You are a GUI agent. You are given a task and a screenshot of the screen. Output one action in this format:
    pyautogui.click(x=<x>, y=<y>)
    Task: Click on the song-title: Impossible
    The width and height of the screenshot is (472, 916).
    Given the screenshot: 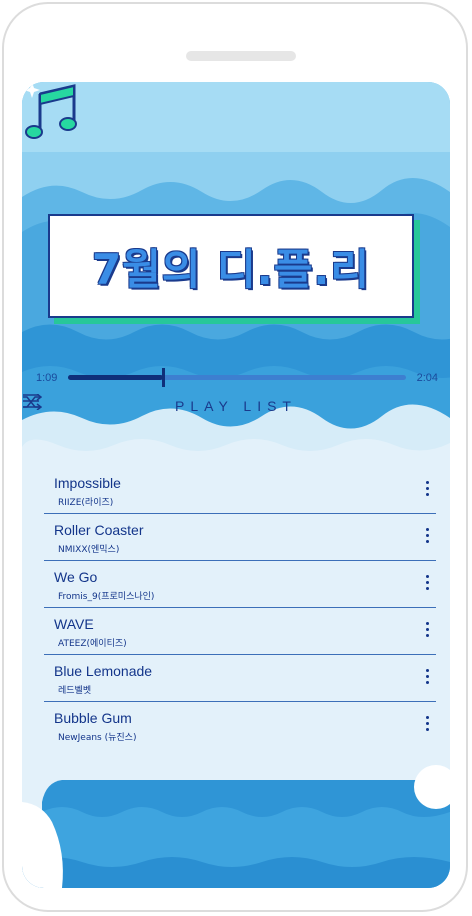 What is the action you would take?
    pyautogui.click(x=87, y=483)
    